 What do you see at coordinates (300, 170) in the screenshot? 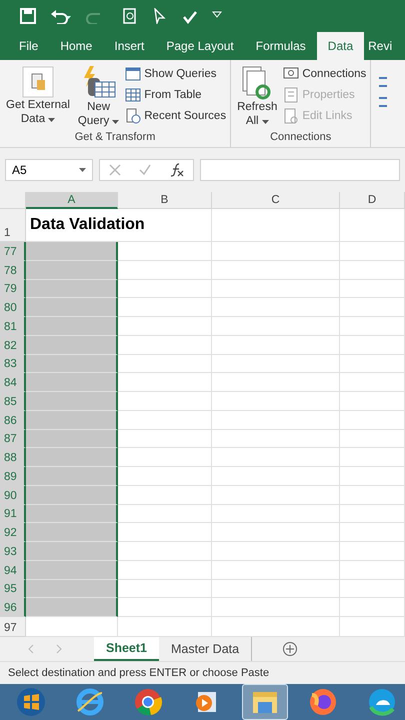
I see `formula-input` at bounding box center [300, 170].